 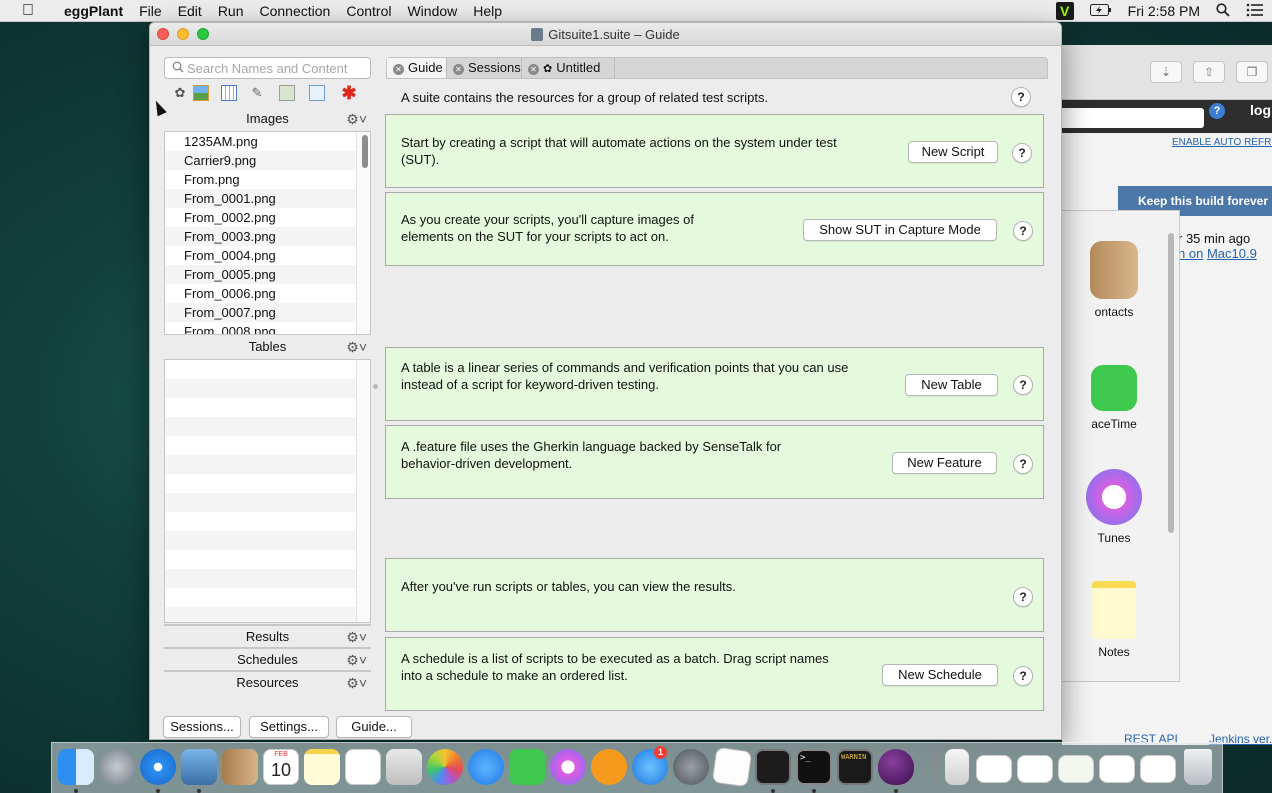 What do you see at coordinates (231, 11) in the screenshot?
I see `menu-run: Run` at bounding box center [231, 11].